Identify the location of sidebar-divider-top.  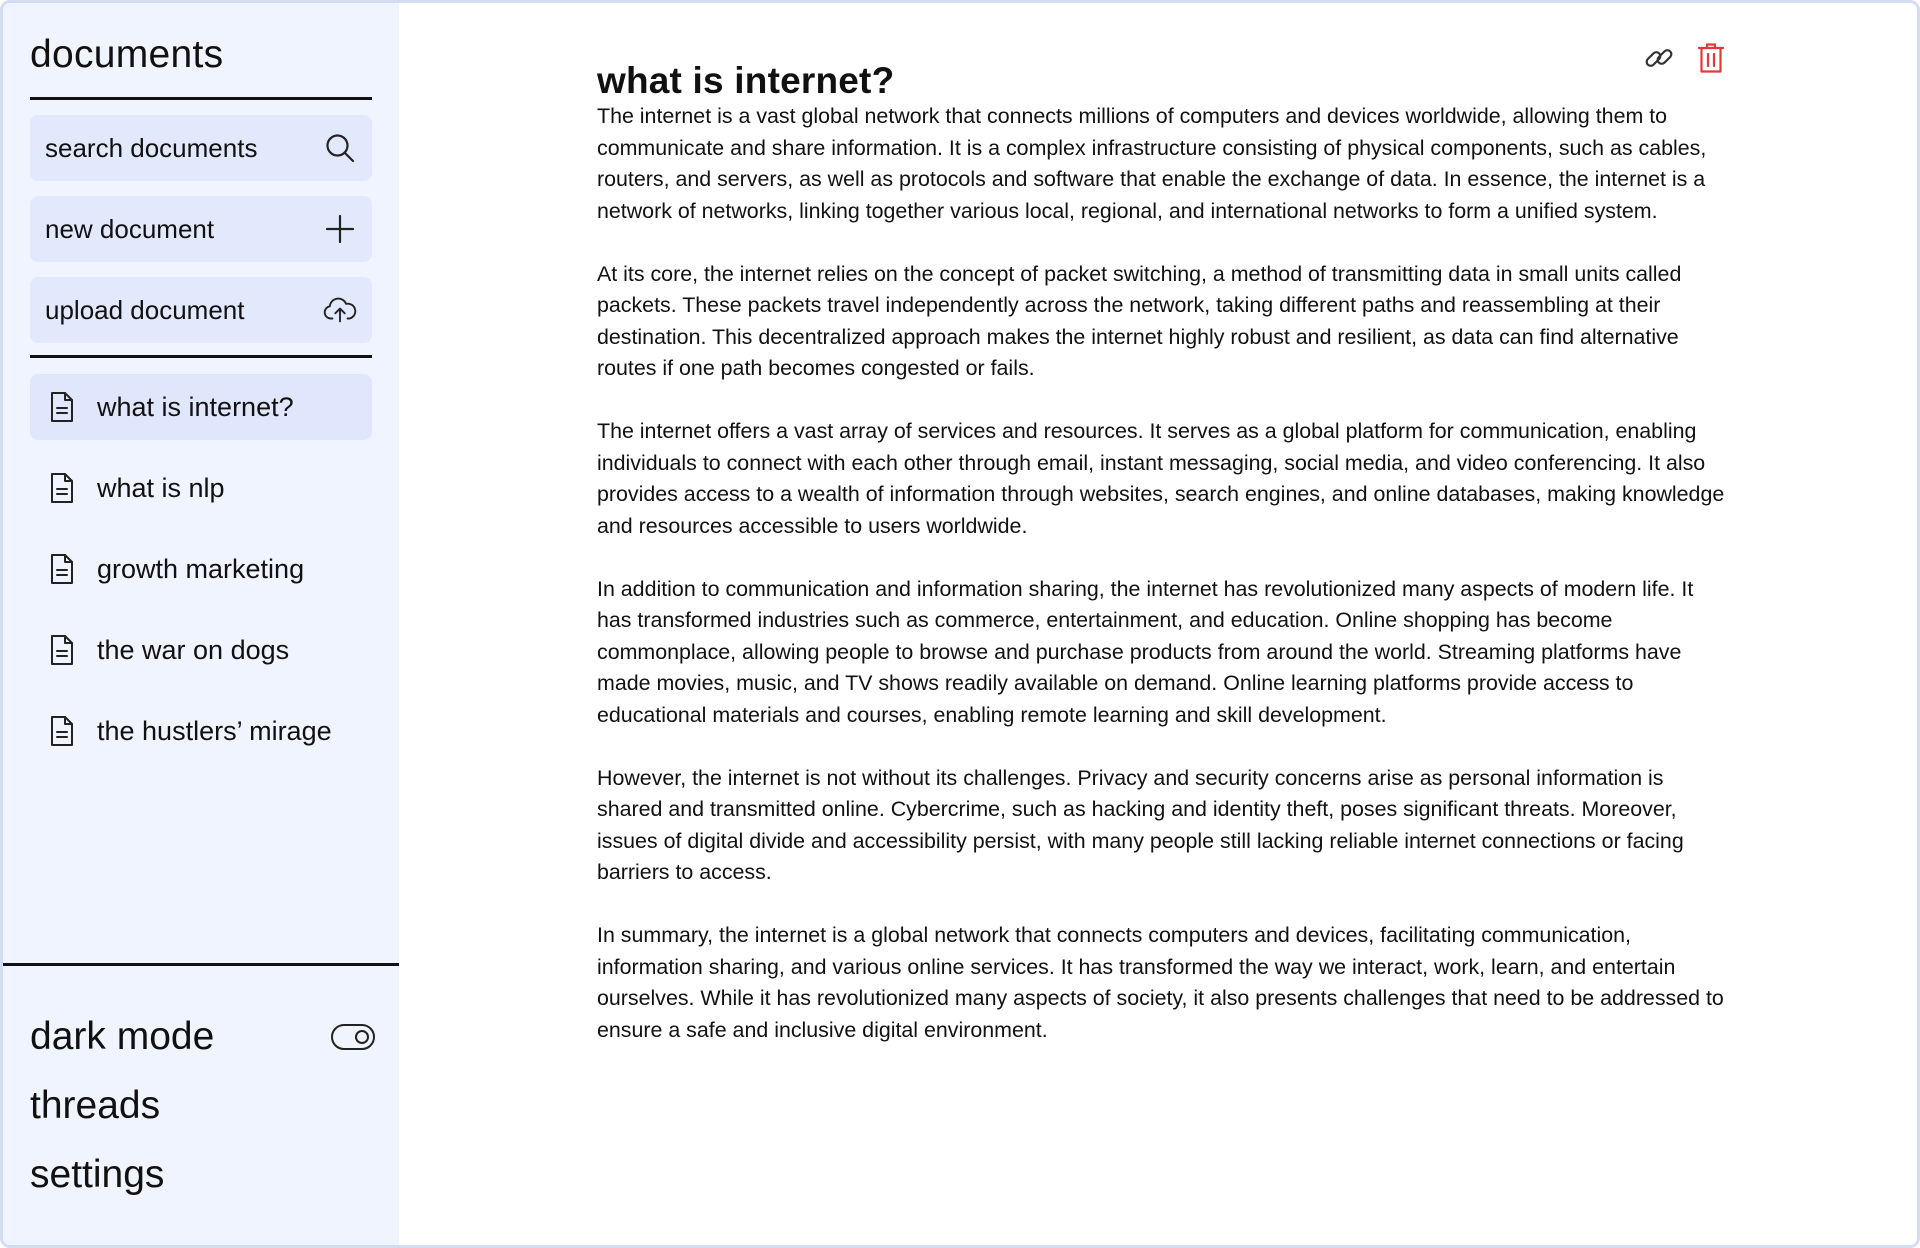
(201, 98).